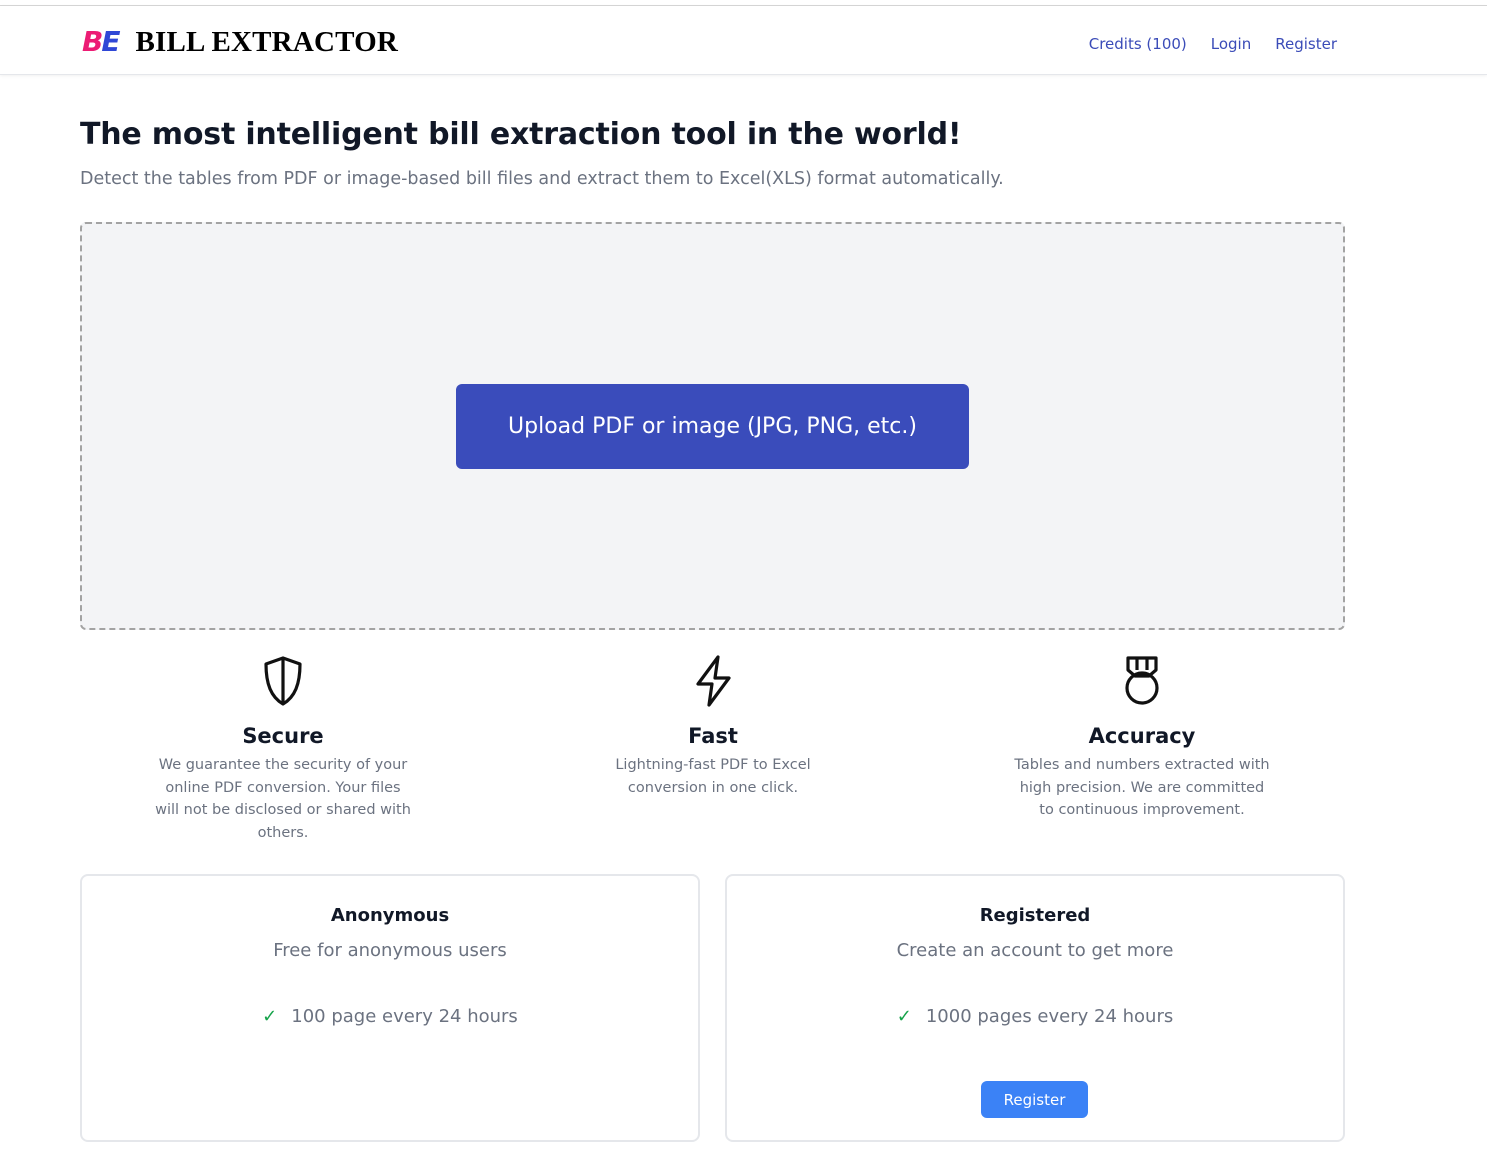 This screenshot has height=1158, width=1487. Describe the element at coordinates (390, 915) in the screenshot. I see `plan-title: Anonymous` at that location.